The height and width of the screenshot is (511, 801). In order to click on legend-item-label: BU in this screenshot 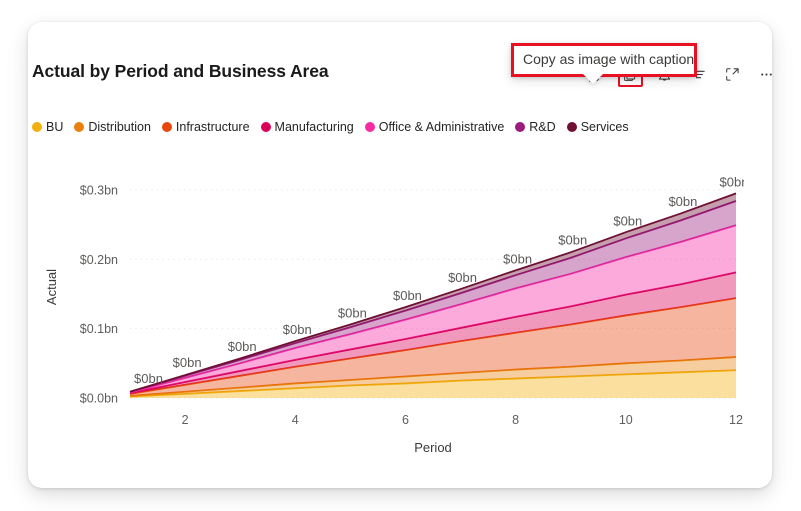, I will do `click(55, 127)`.